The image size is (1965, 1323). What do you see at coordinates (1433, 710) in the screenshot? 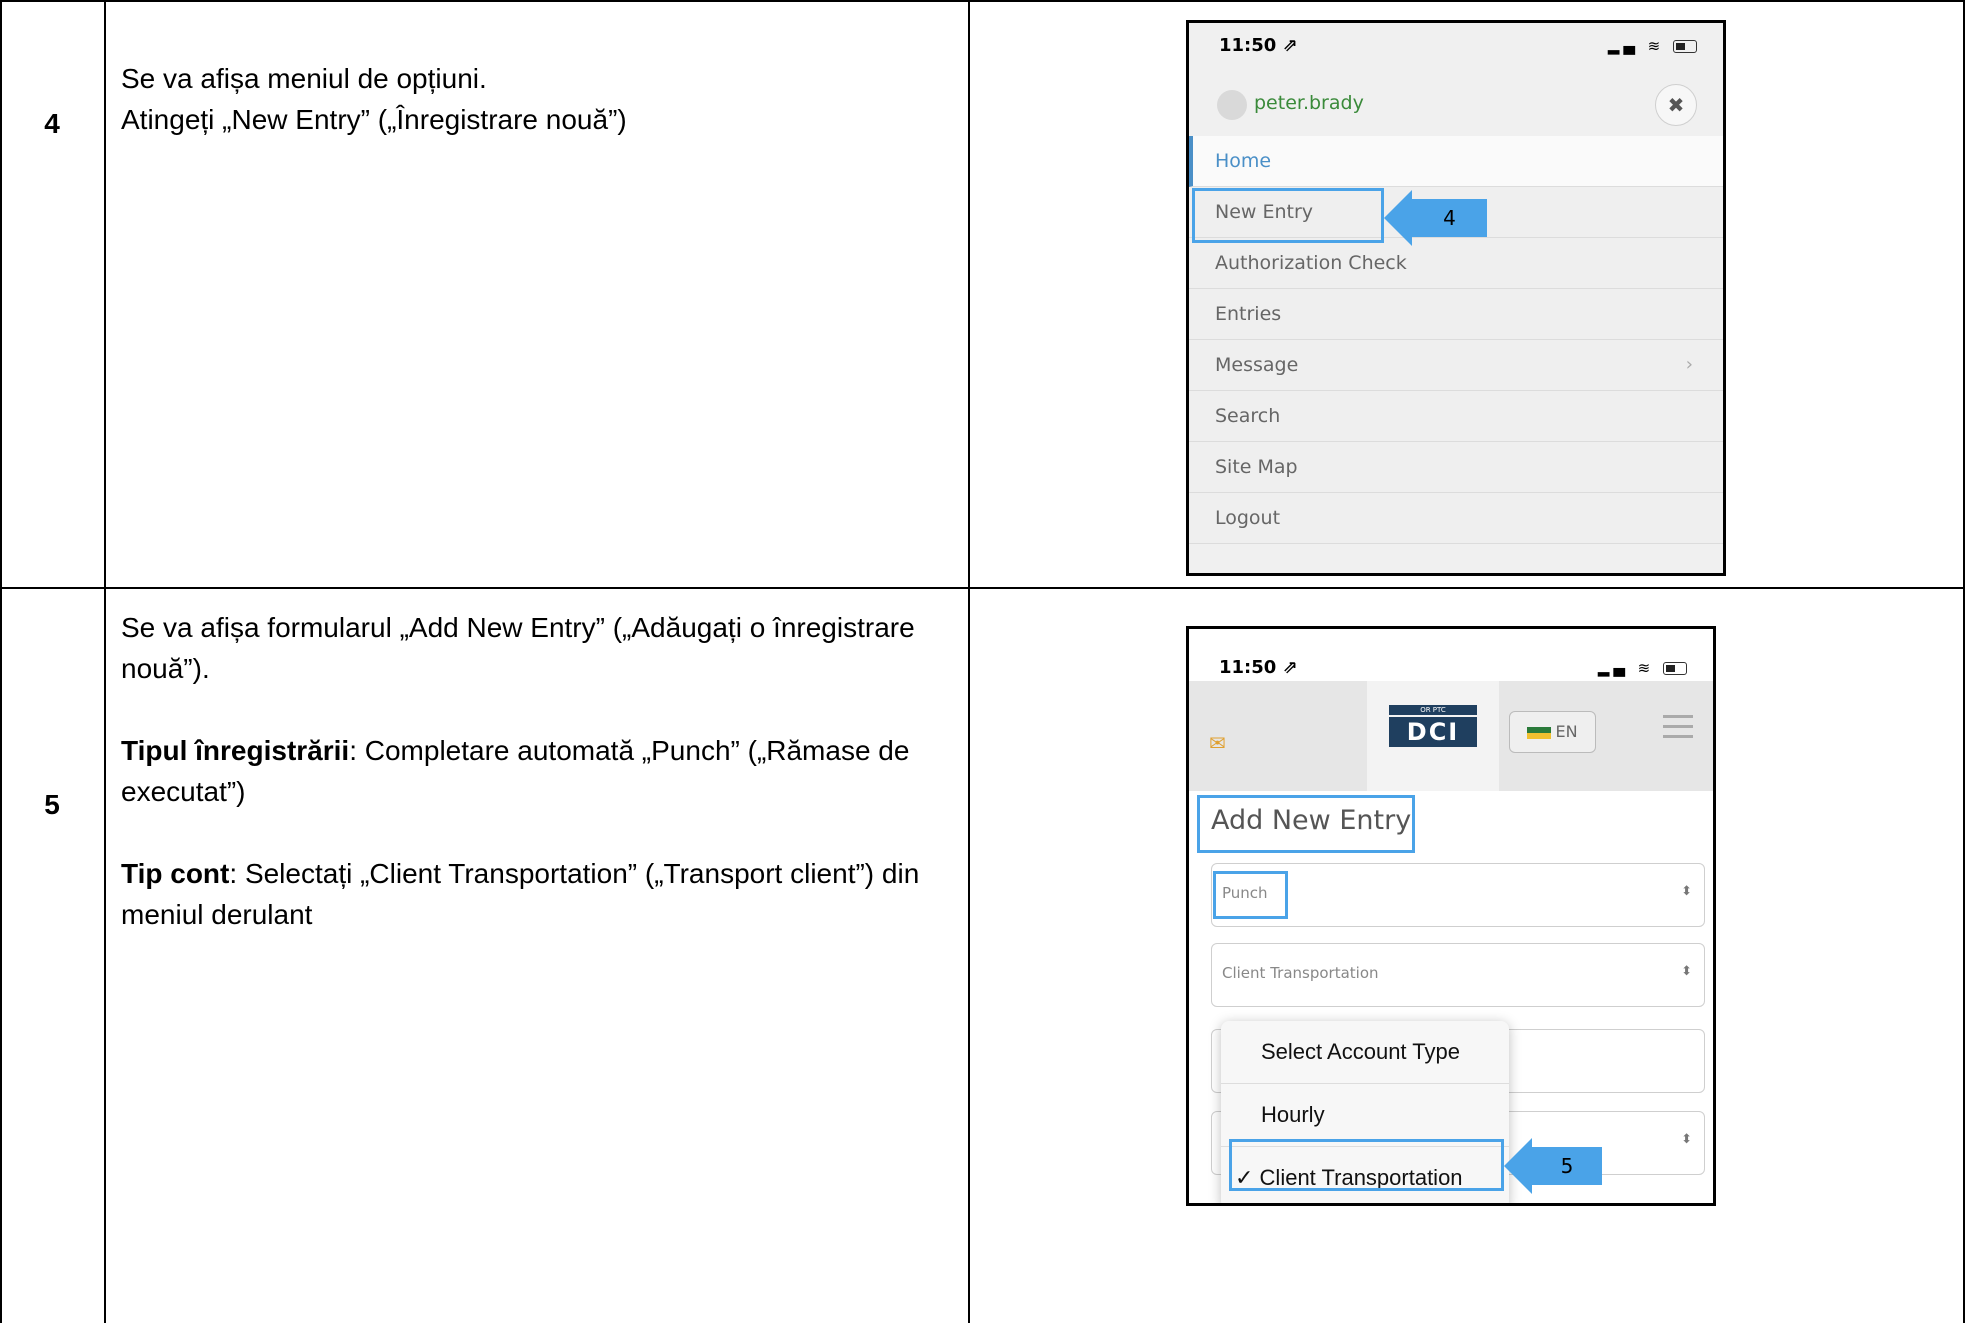
I see `logo-top-text: OR PTC` at bounding box center [1433, 710].